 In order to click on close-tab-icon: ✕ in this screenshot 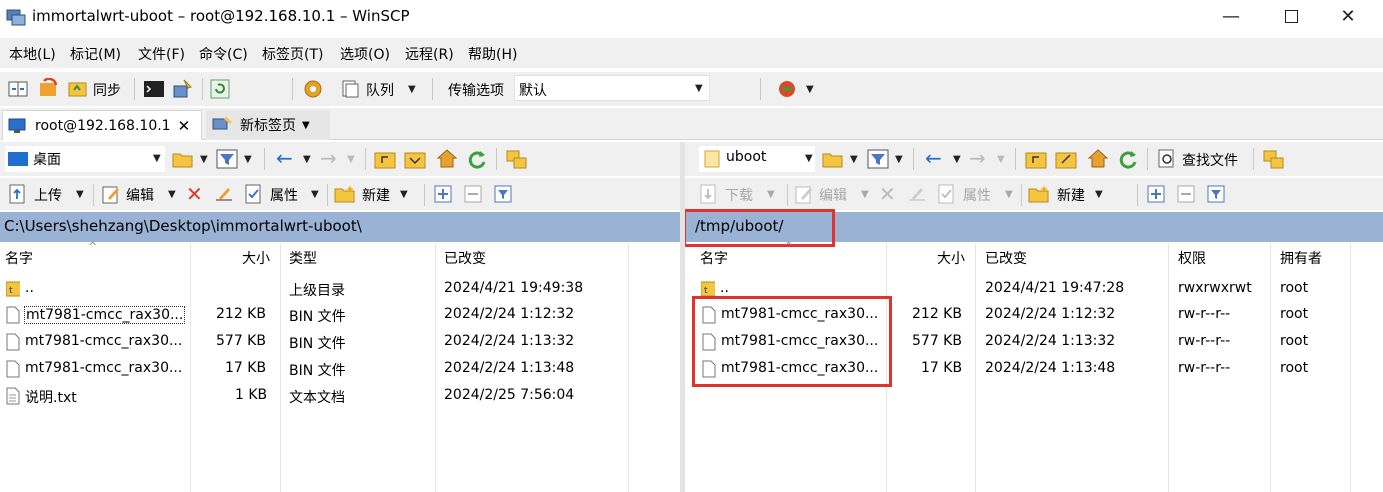, I will do `click(184, 126)`.